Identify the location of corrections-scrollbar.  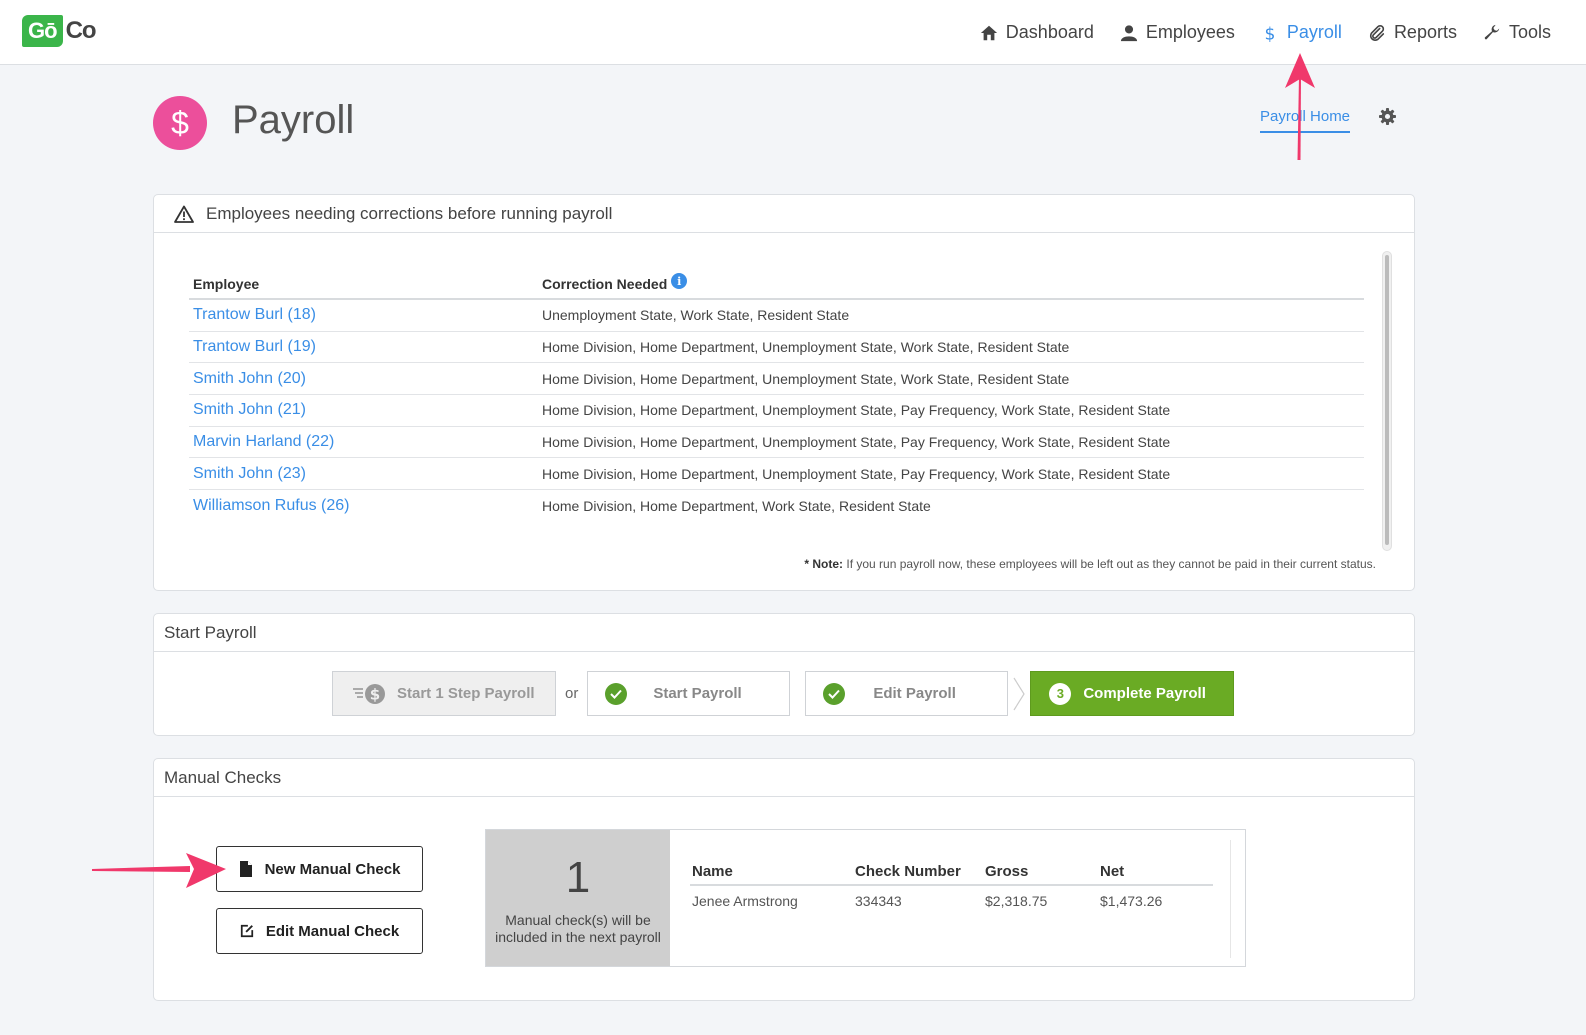
(1387, 401).